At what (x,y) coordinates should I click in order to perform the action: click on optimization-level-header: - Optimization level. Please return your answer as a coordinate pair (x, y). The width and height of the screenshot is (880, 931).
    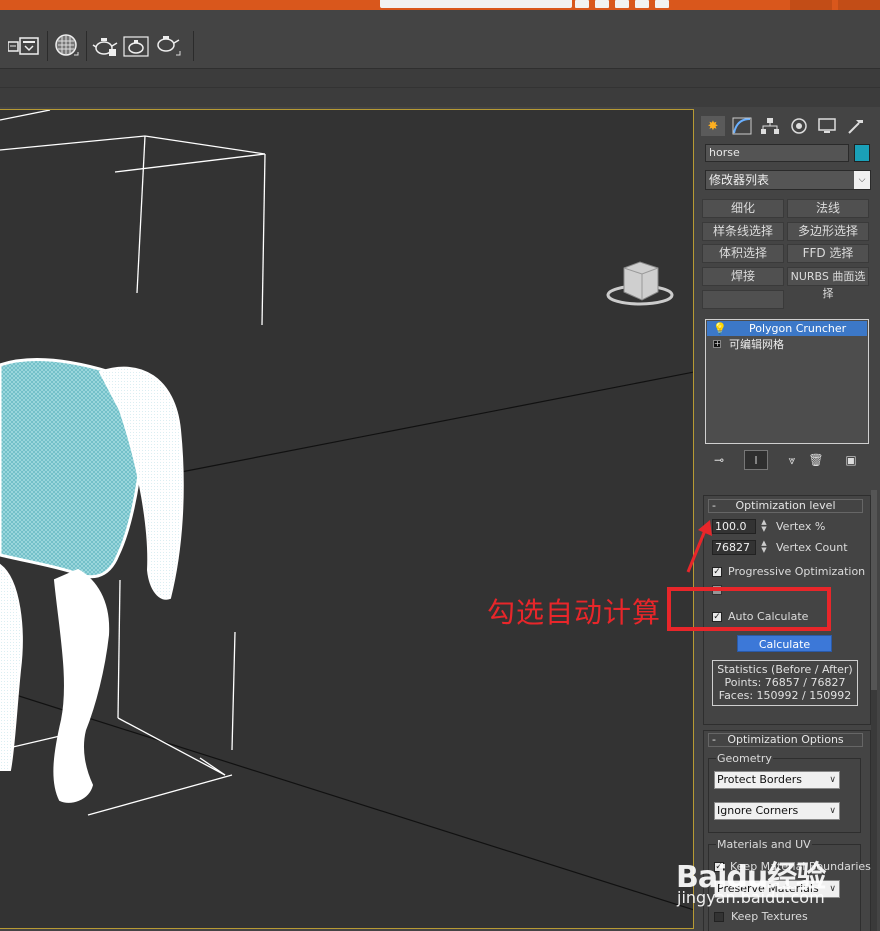
    Looking at the image, I should click on (785, 506).